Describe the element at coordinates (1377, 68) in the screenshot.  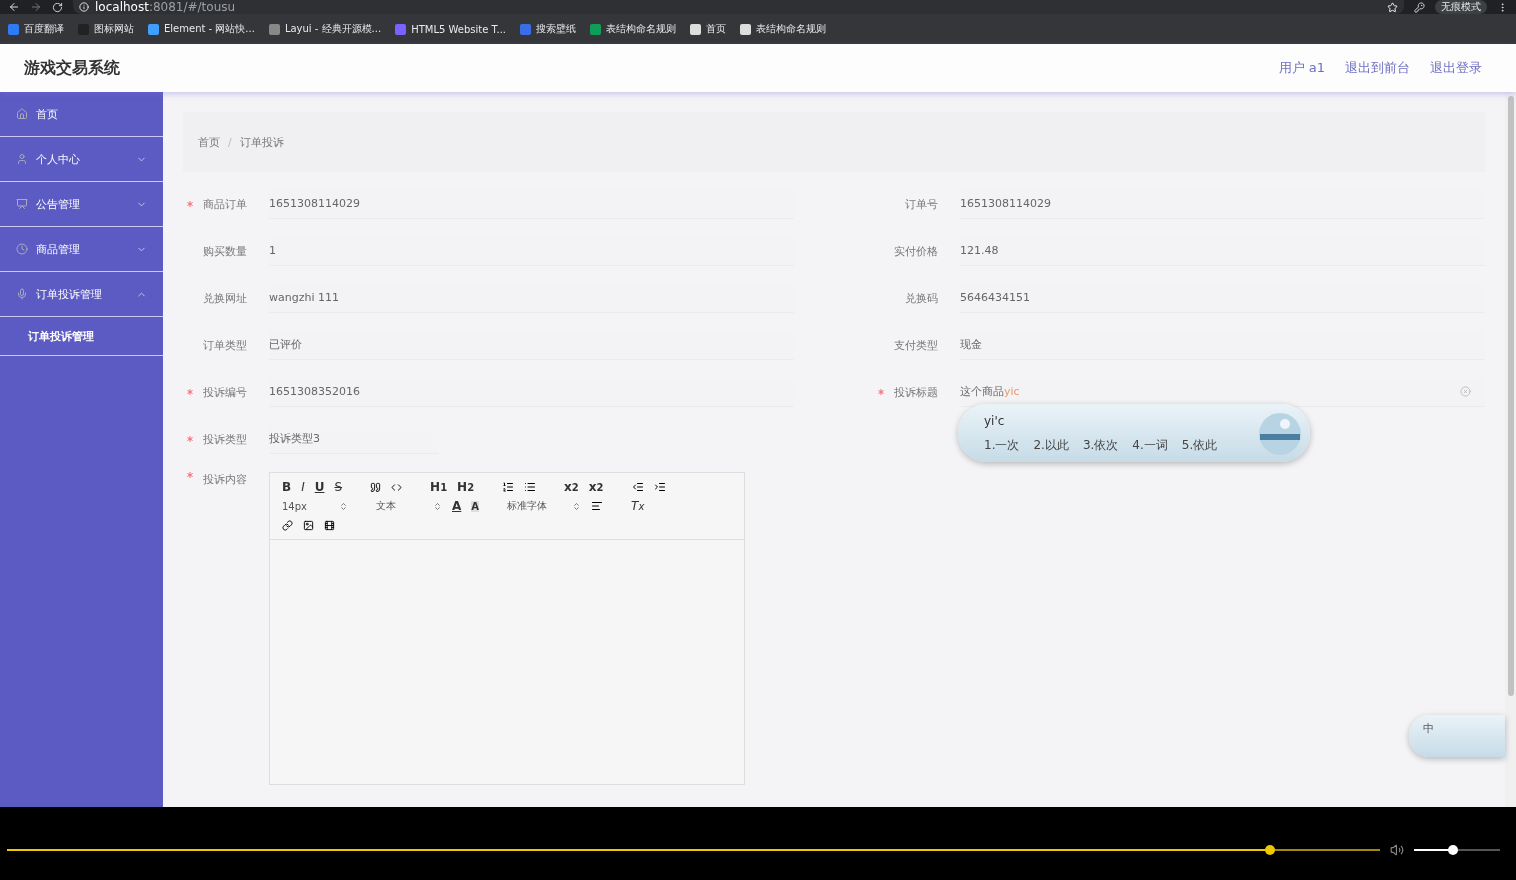
I see `header-link: 退出到前台` at that location.